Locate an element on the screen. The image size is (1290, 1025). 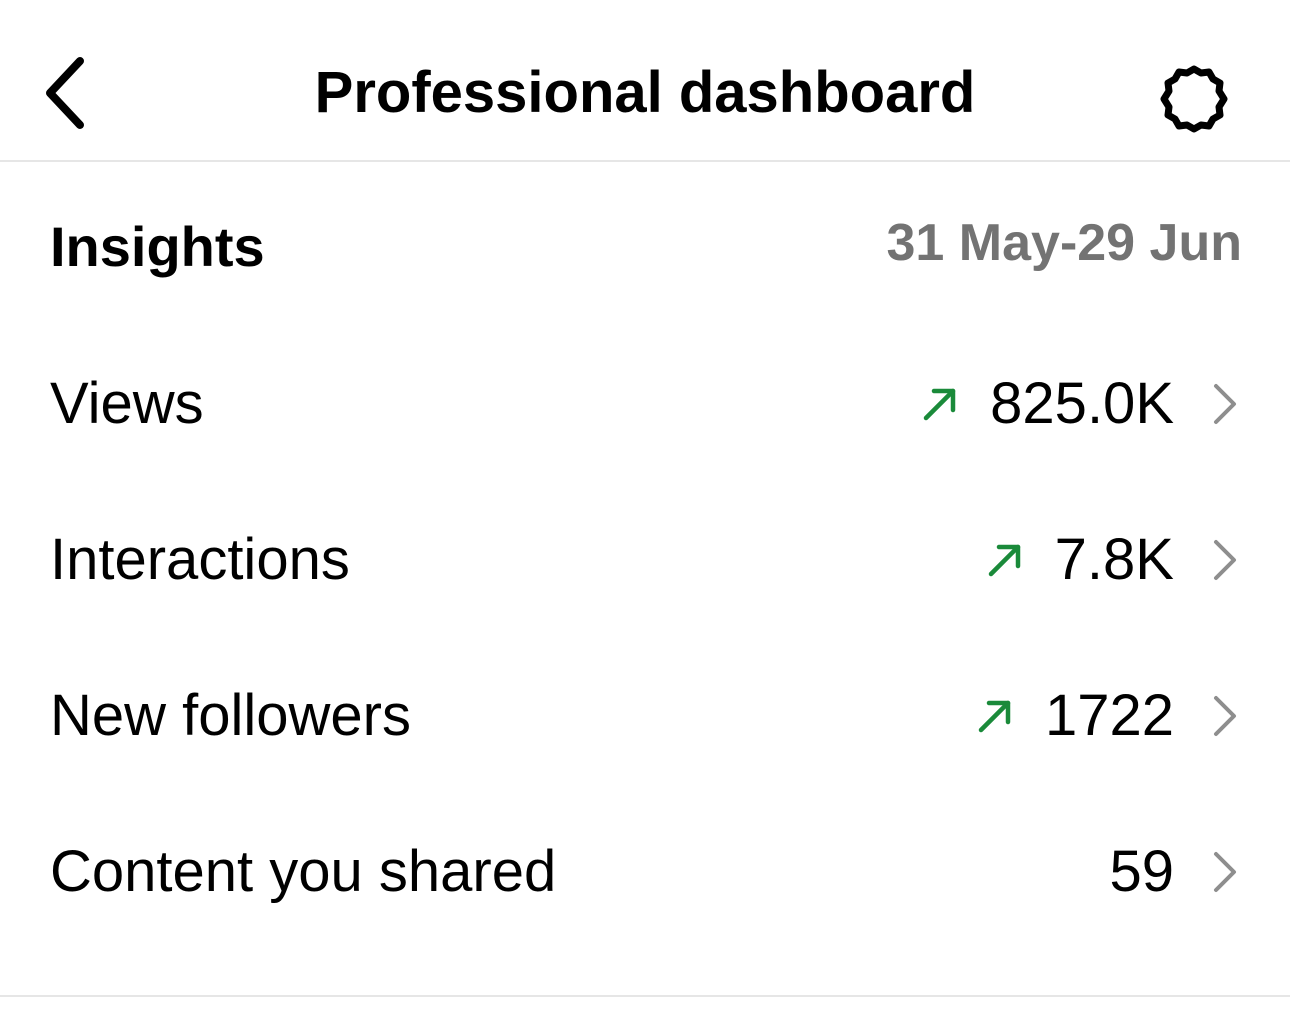
metric-value-group: 7.8K is located at coordinates (1112, 560).